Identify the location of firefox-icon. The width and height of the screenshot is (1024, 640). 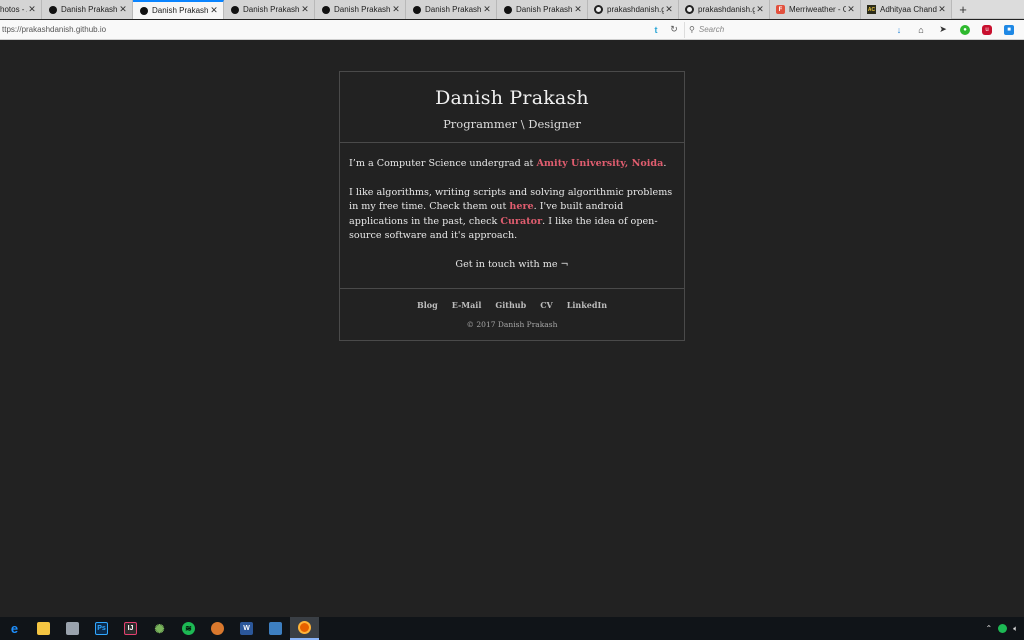
(304, 627).